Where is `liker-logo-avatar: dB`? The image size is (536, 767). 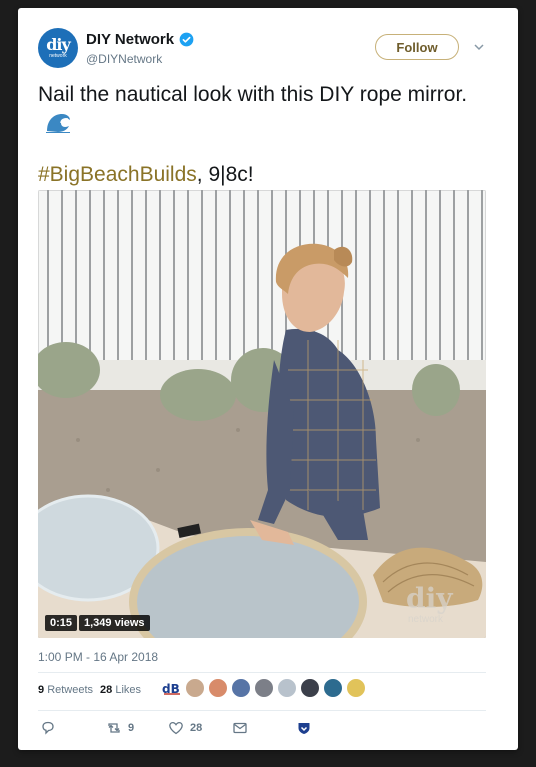 liker-logo-avatar: dB is located at coordinates (172, 688).